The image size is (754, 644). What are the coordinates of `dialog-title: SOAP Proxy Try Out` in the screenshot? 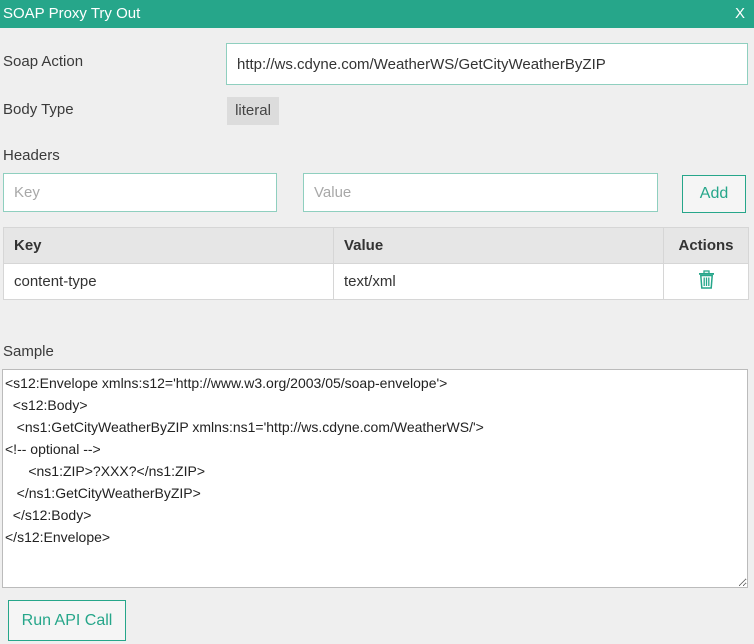 It's located at (72, 13).